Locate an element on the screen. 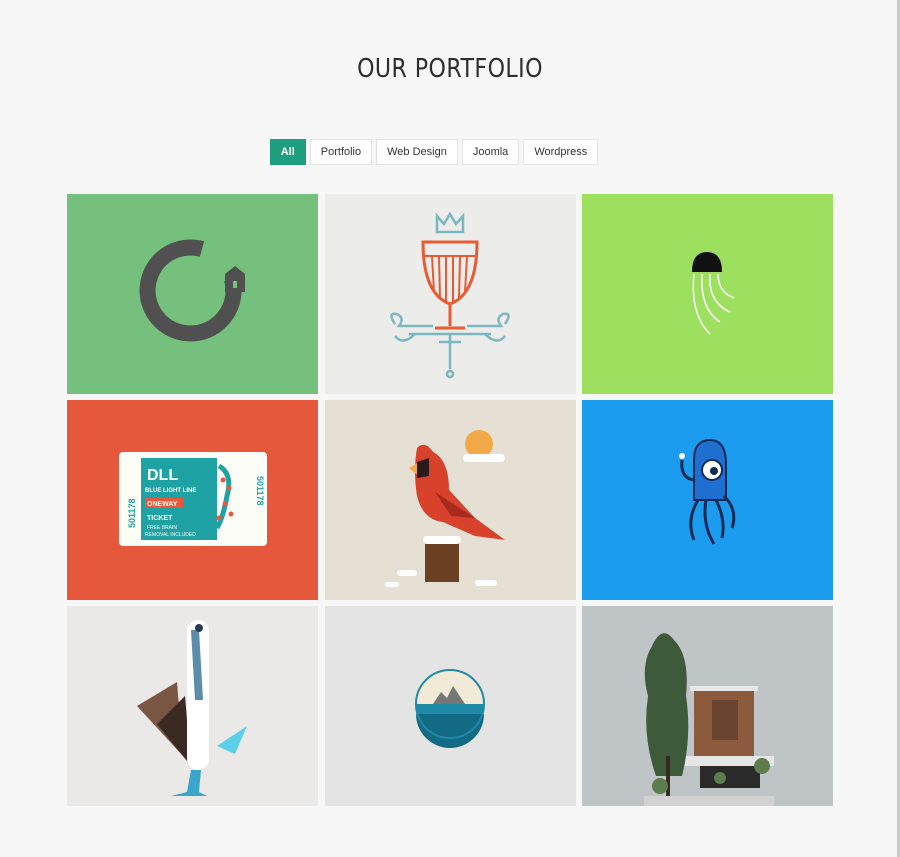  portfolio-item-island-circle is located at coordinates (450, 706).